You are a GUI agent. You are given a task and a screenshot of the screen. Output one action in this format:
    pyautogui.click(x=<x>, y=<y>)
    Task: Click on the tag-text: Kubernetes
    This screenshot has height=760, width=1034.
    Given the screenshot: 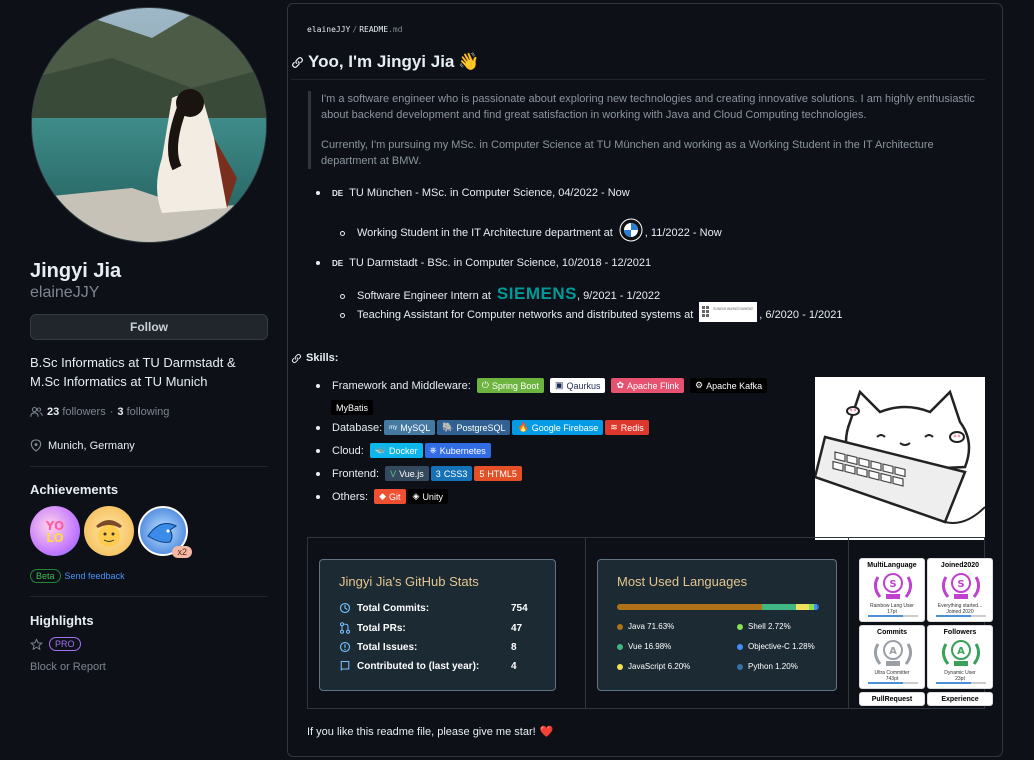 What is the action you would take?
    pyautogui.click(x=462, y=450)
    